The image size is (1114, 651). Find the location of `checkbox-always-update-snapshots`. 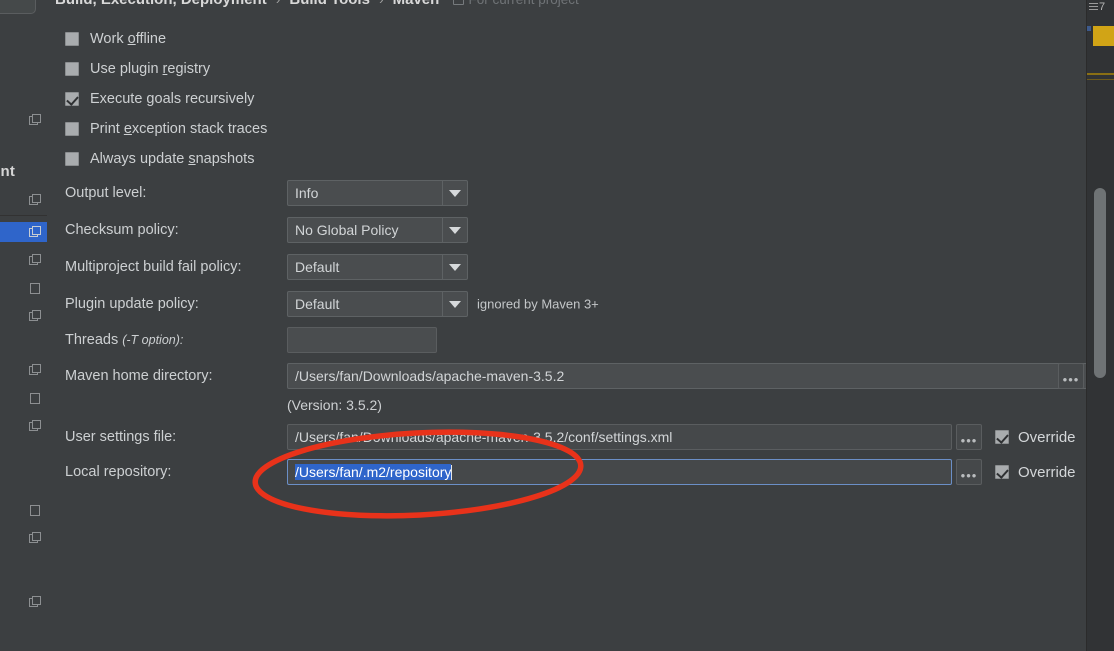

checkbox-always-update-snapshots is located at coordinates (72, 159).